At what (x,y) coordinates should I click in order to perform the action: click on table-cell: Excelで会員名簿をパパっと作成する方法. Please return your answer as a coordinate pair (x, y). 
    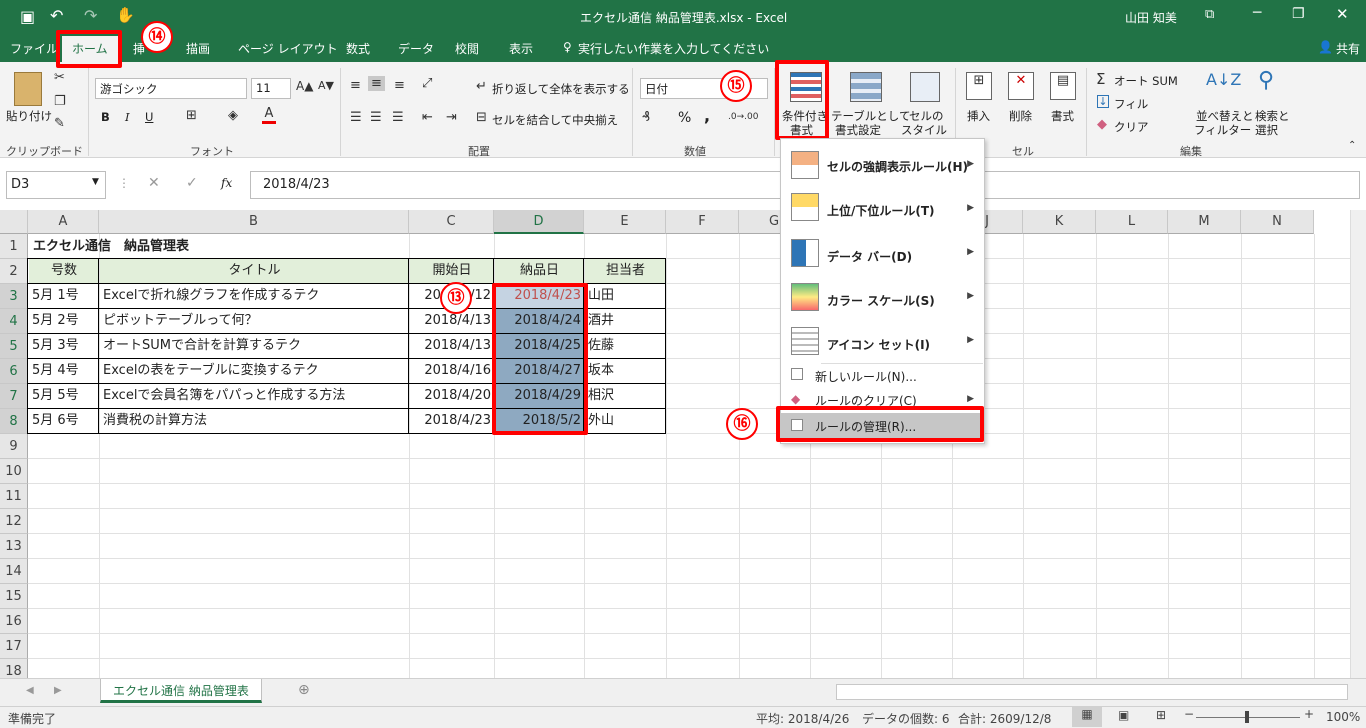
    Looking at the image, I should click on (254, 396).